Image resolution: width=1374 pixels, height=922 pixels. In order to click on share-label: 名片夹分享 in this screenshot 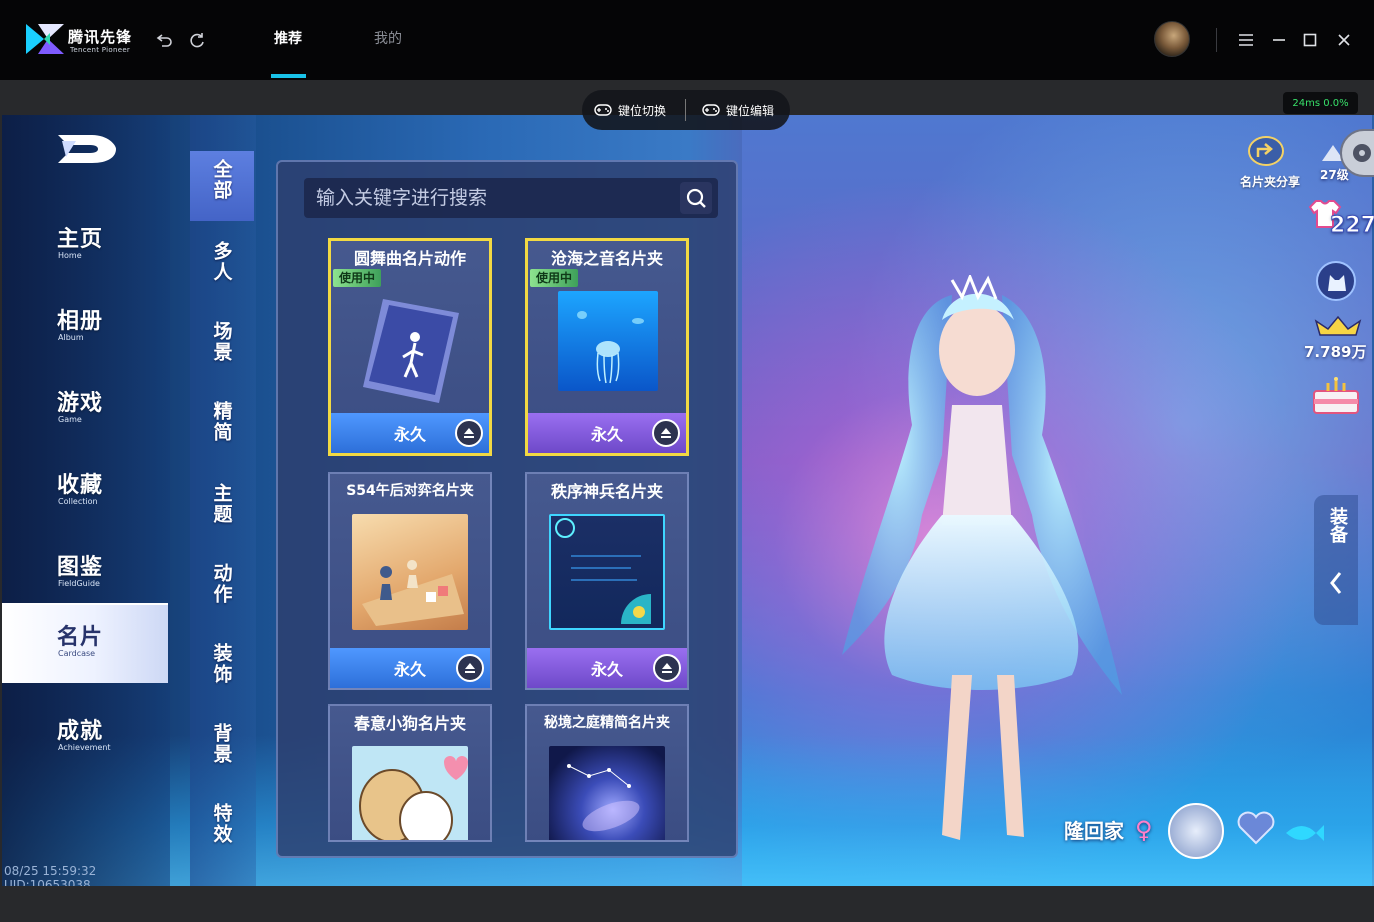, I will do `click(1269, 182)`.